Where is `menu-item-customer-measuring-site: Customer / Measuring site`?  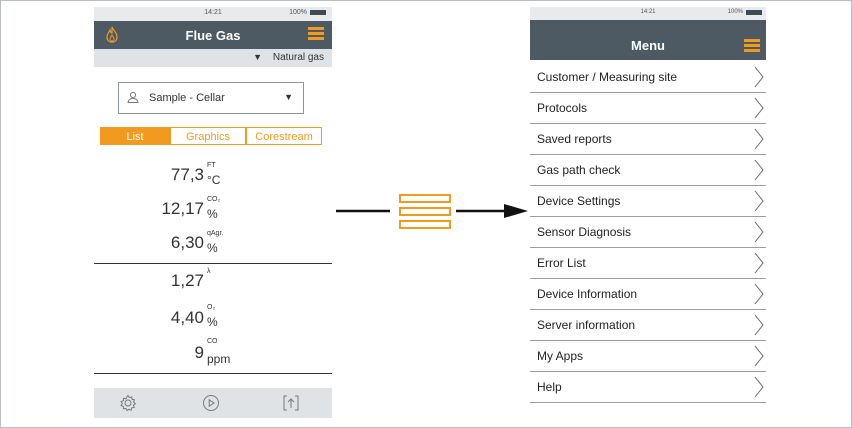
menu-item-customer-measuring-site: Customer / Measuring site is located at coordinates (648, 77).